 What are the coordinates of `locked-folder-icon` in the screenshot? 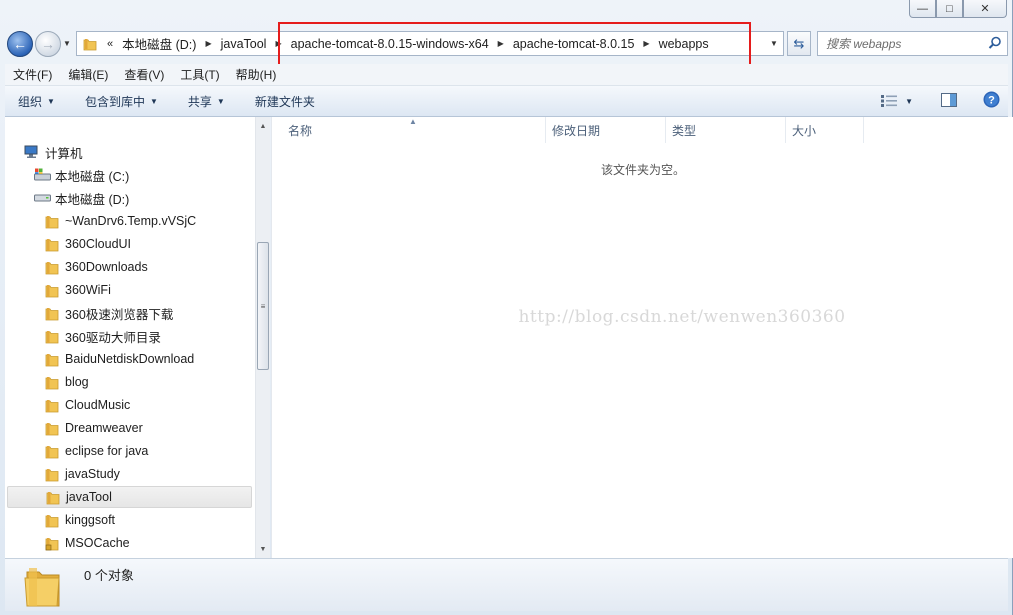 It's located at (52, 543).